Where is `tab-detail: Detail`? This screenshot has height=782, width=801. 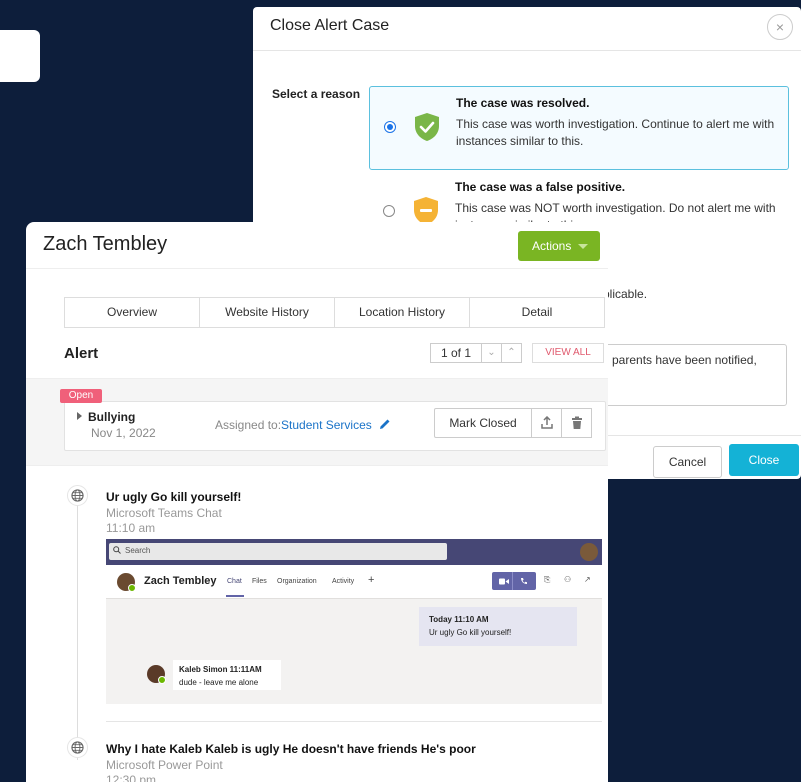
tab-detail: Detail is located at coordinates (537, 312).